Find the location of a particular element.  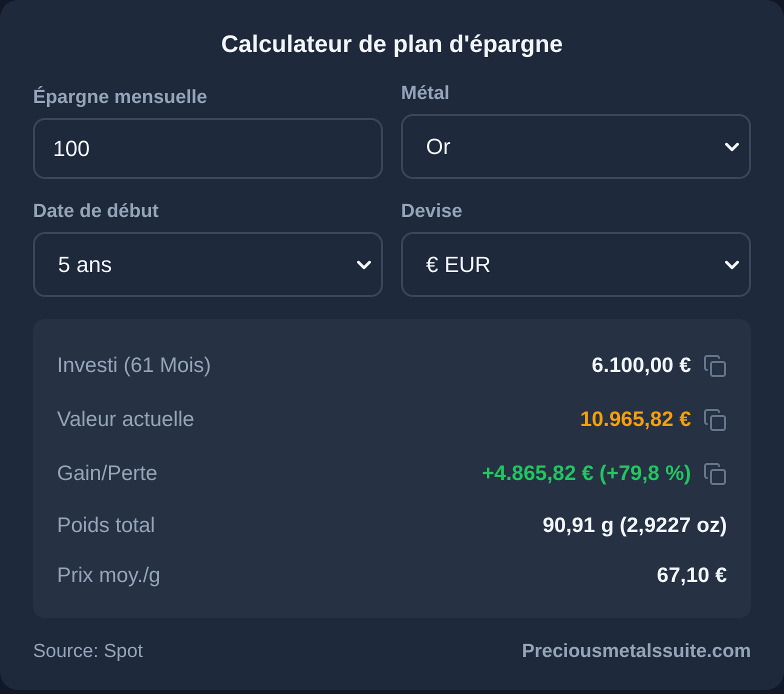

field-label: Devise is located at coordinates (432, 212).